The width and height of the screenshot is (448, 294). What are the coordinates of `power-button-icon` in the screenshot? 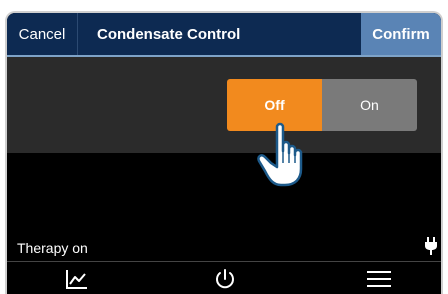 It's located at (225, 279).